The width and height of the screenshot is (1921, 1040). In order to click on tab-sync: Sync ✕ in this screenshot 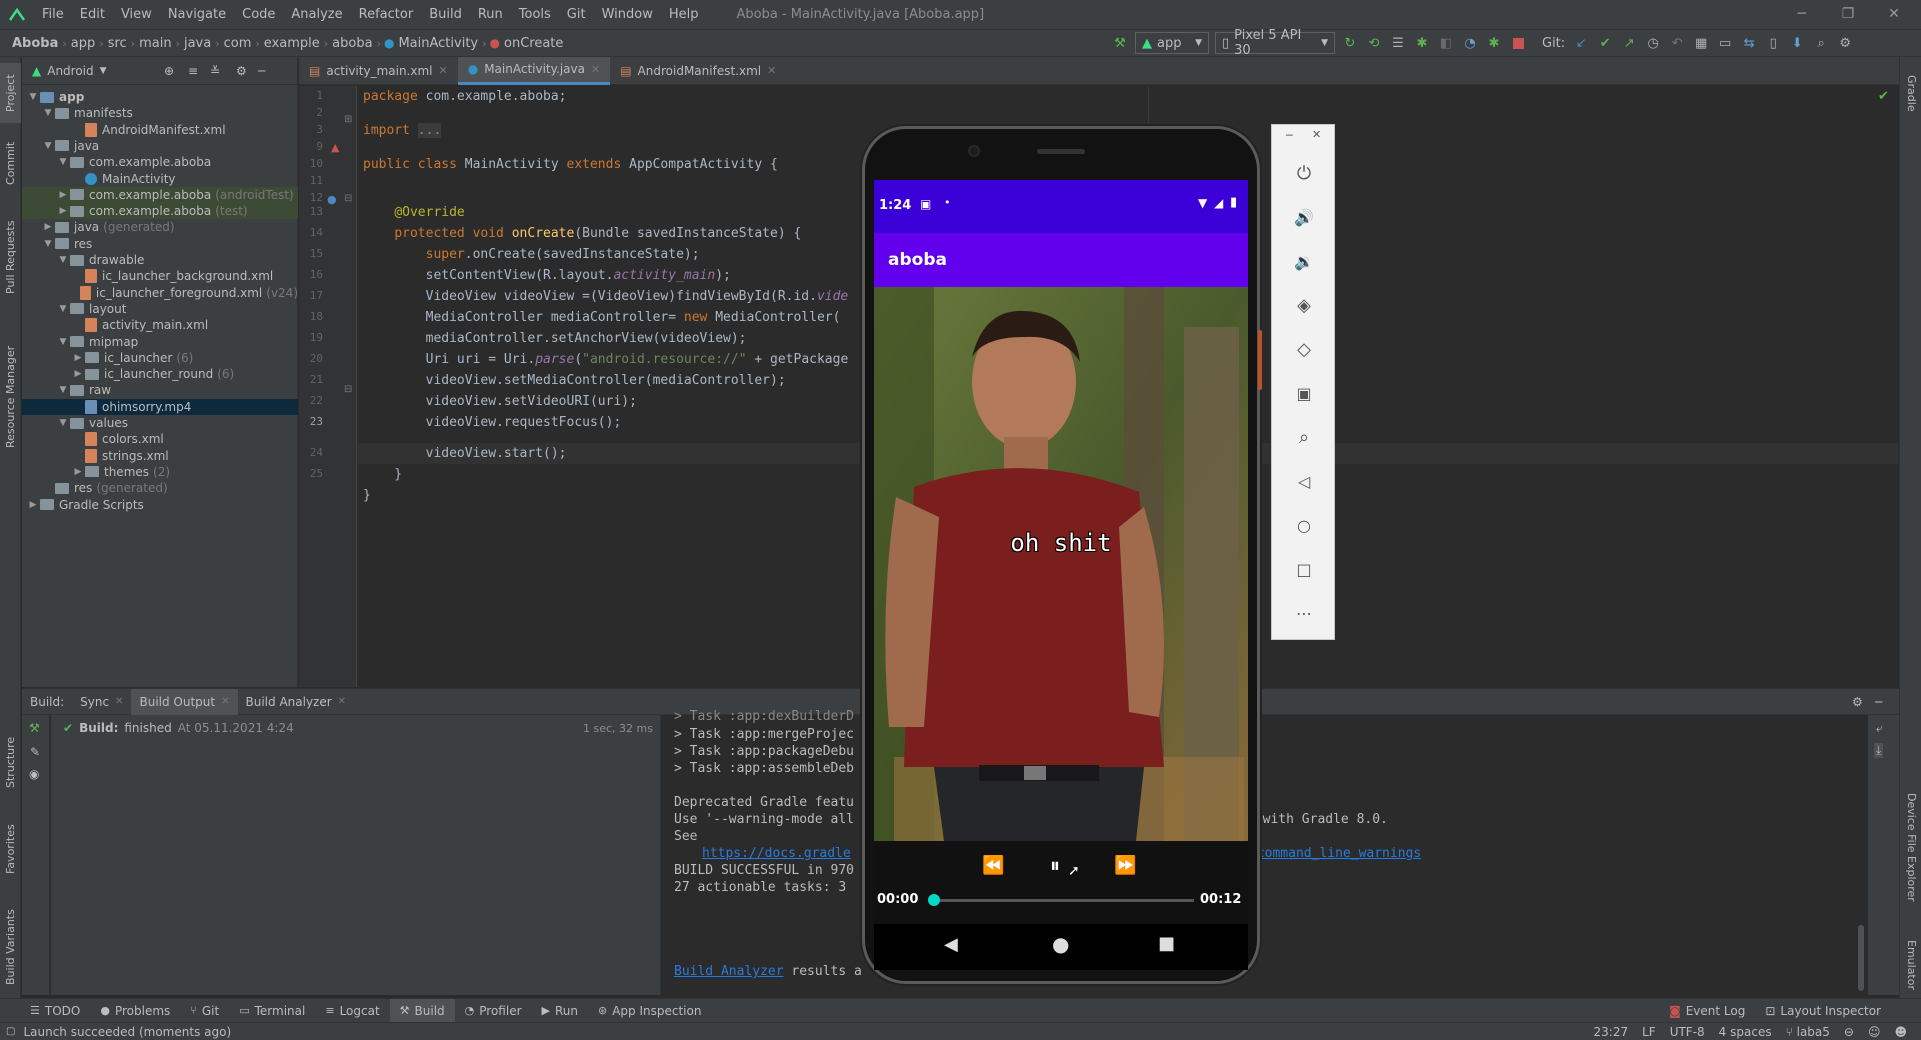, I will do `click(101, 702)`.